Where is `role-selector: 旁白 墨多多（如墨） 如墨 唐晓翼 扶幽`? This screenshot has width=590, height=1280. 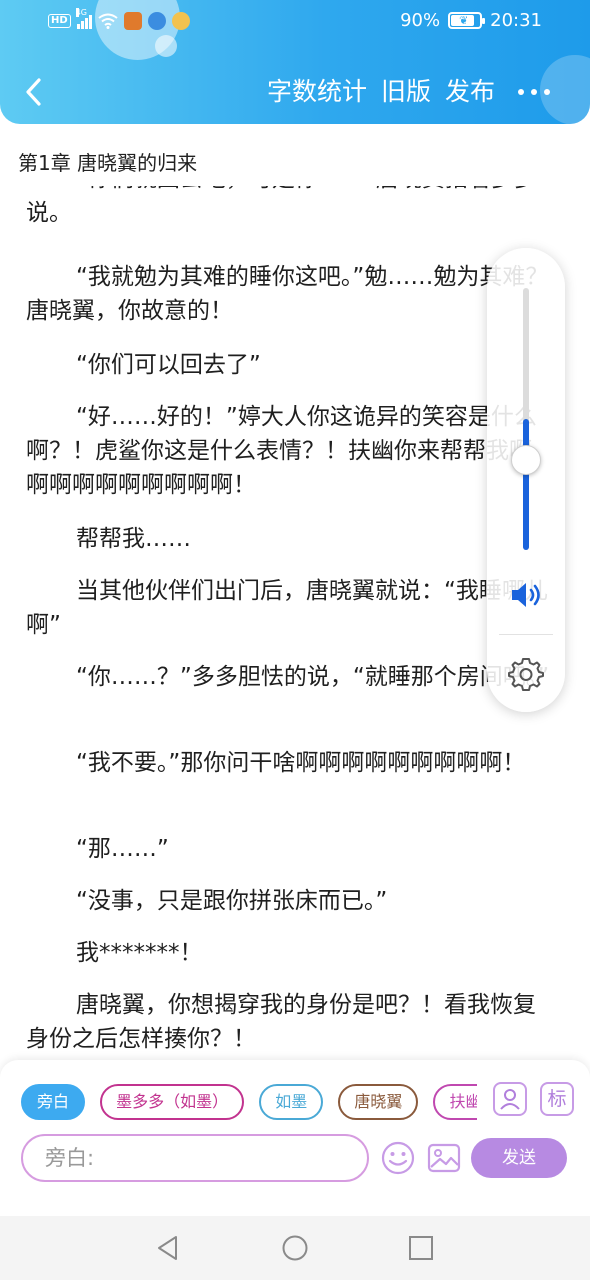 role-selector: 旁白 墨多多（如墨） 如墨 唐晓翼 扶幽 is located at coordinates (249, 1103).